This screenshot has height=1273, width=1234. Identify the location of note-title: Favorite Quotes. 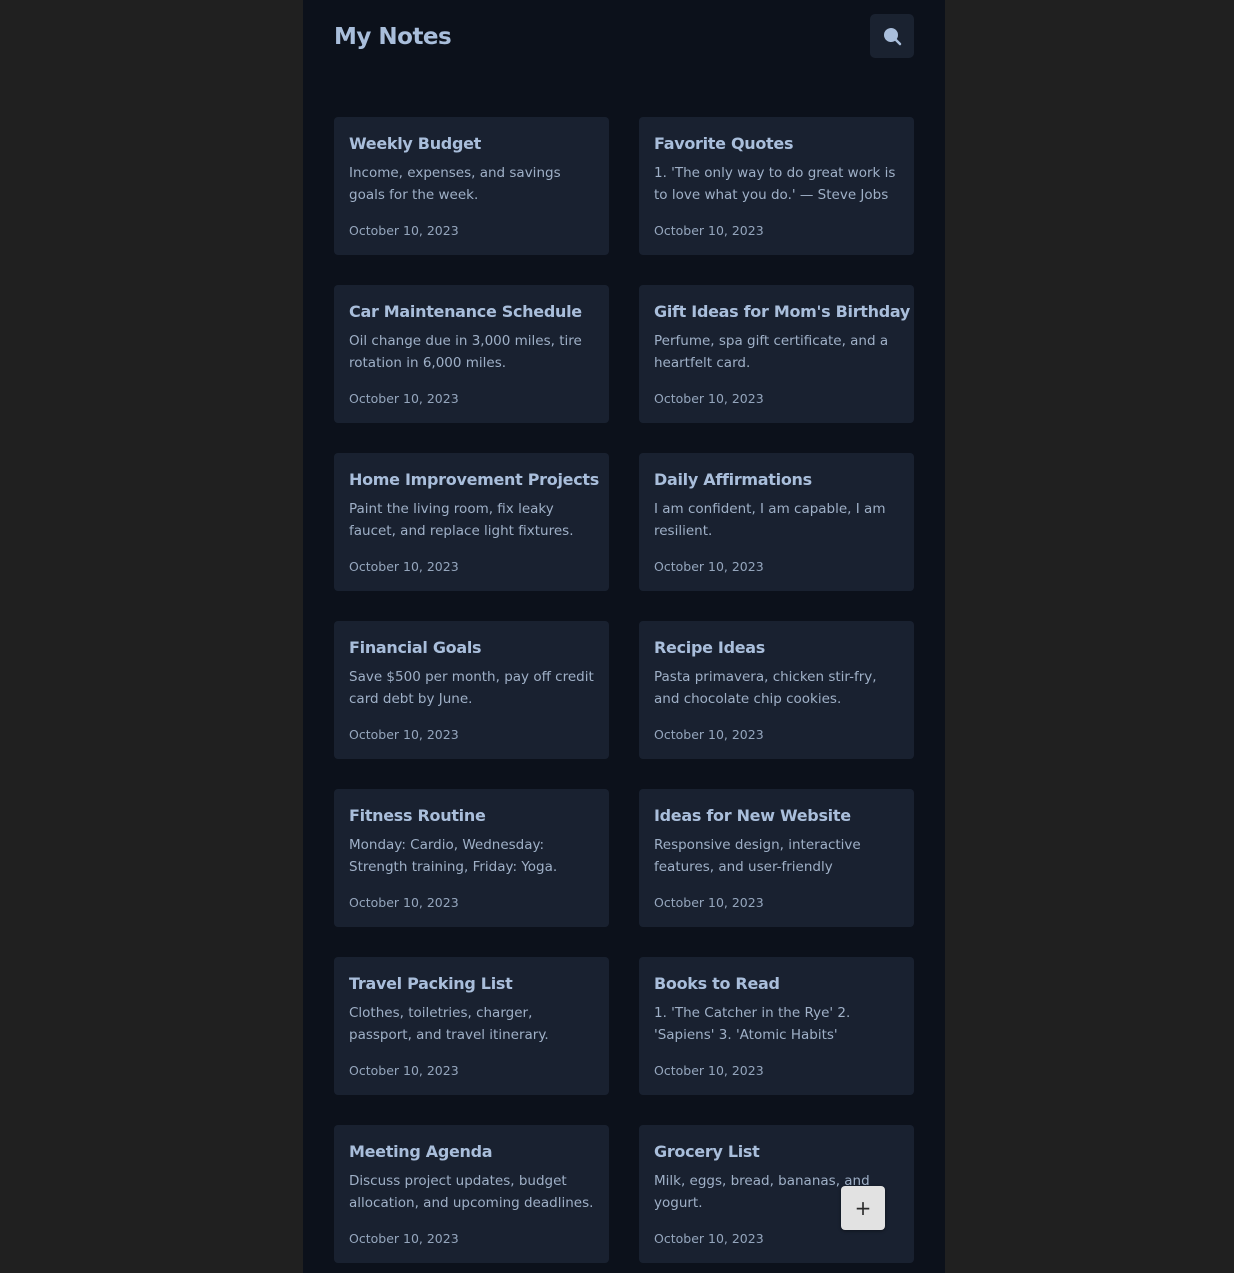
(724, 143).